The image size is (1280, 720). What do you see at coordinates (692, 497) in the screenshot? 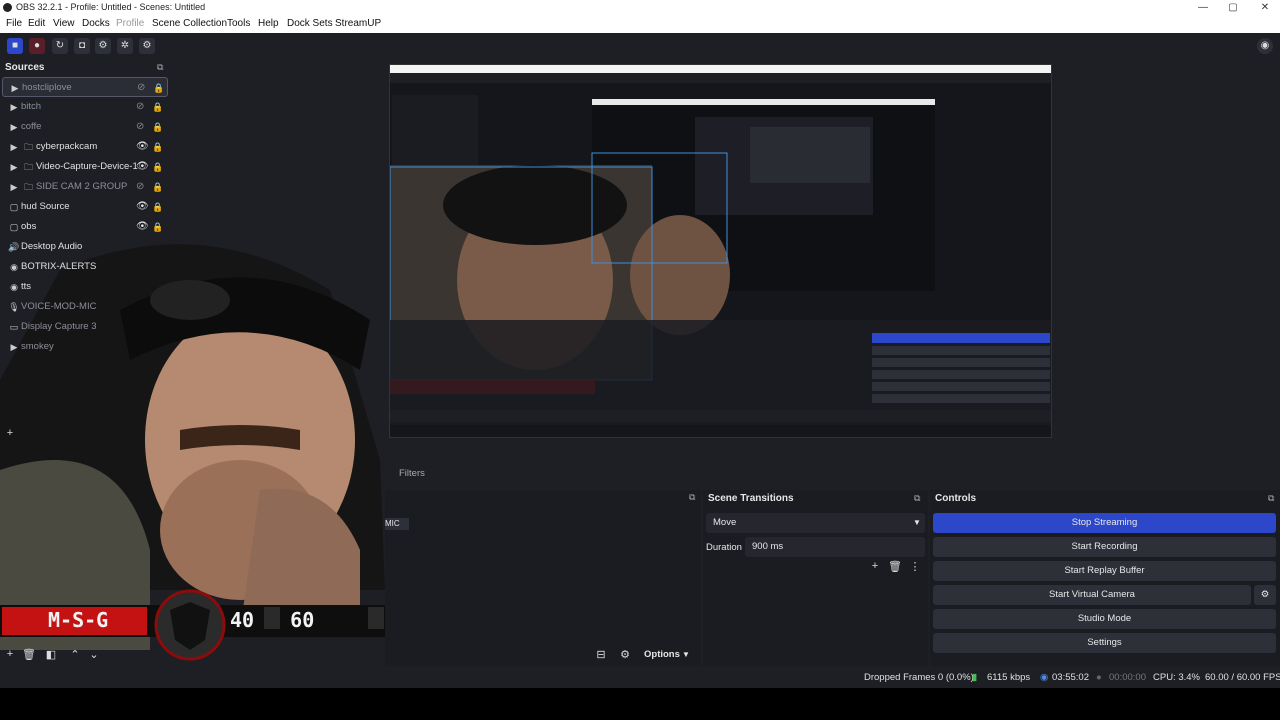
I see `mixer-popout-icon: ⧉` at bounding box center [692, 497].